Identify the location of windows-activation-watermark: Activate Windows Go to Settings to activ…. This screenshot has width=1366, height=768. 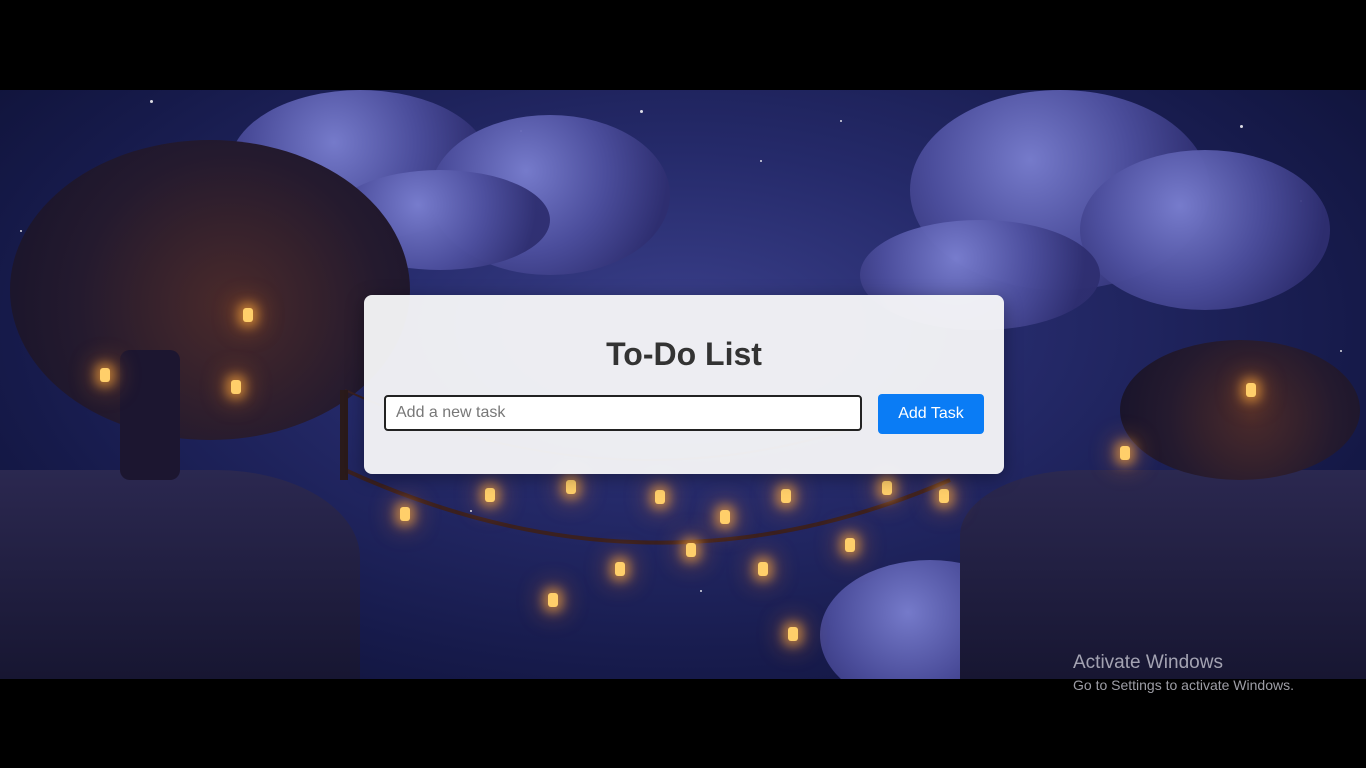
(1183, 673).